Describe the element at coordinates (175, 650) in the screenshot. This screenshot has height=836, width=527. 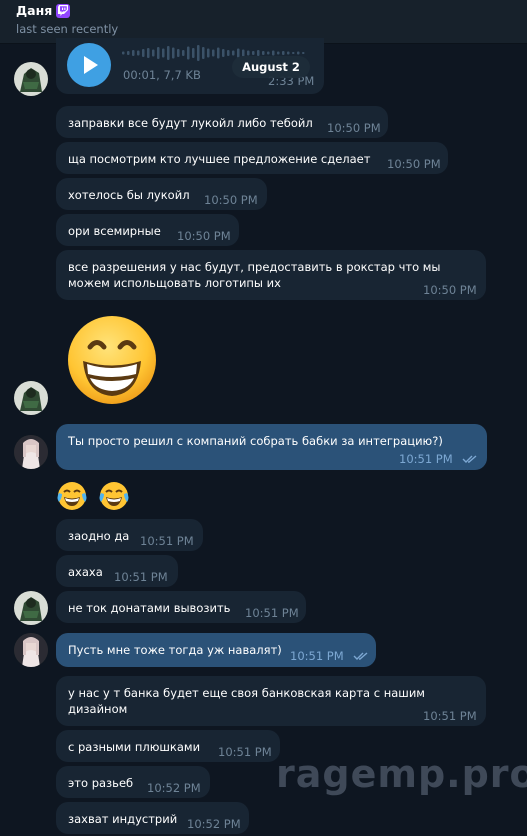
I see `message-text: Пусть мне тоже тогда уж навалят)` at that location.